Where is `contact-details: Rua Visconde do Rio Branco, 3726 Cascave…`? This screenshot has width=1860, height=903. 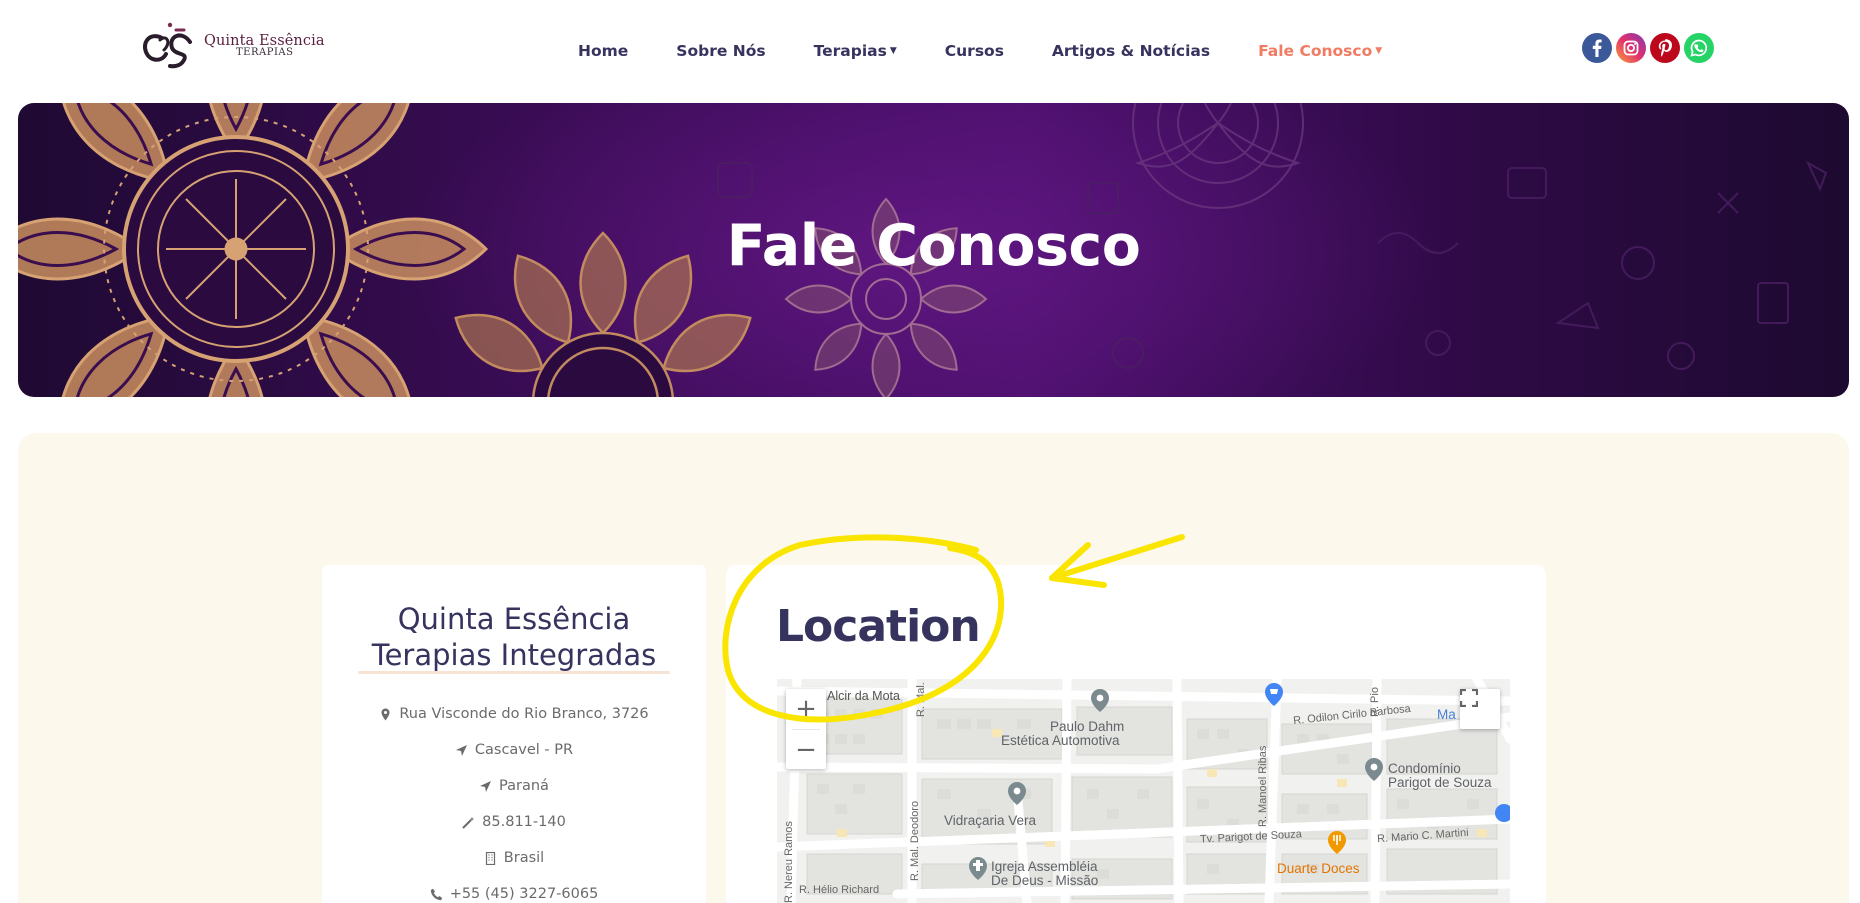
contact-details: Rua Visconde do Rio Branco, 3726 Cascave… is located at coordinates (514, 799).